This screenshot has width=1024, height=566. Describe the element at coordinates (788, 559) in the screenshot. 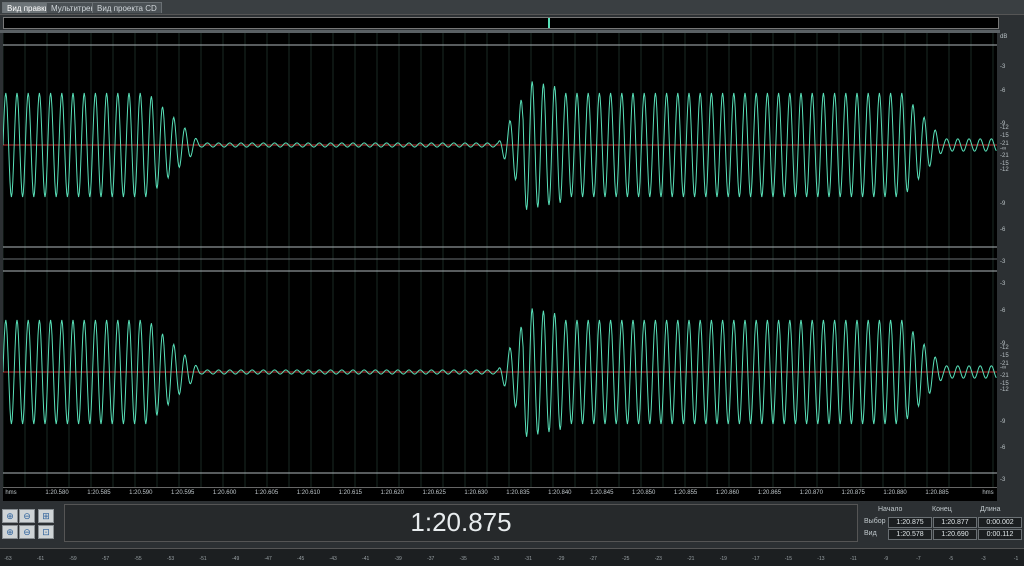

I see `level-meter-label: -15` at that location.